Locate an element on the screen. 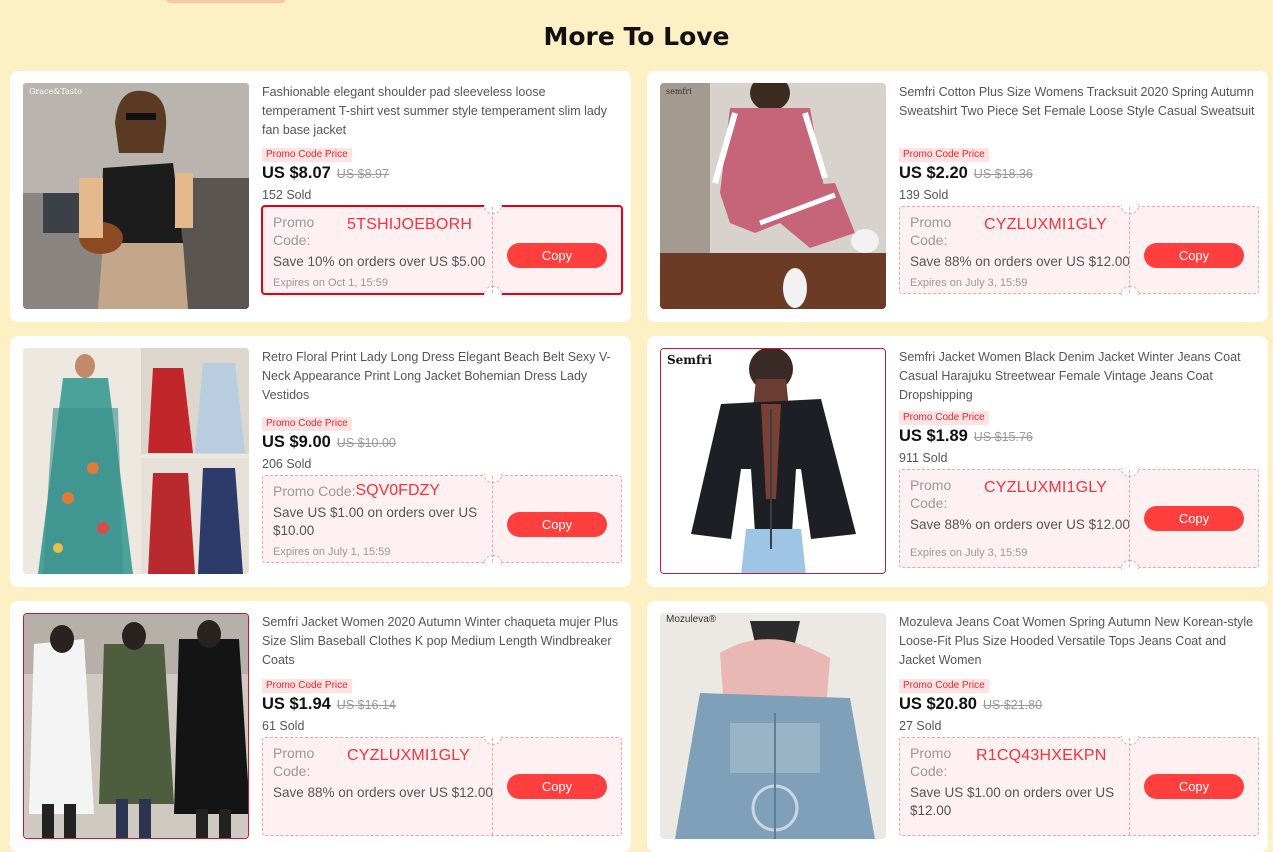 The image size is (1273, 852). top-tab-indicator is located at coordinates (226, 1).